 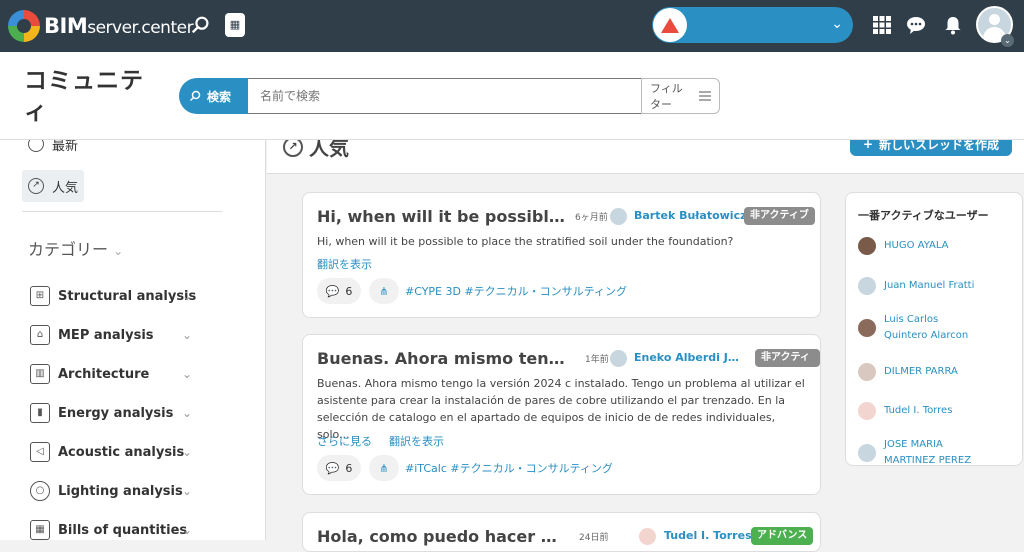 I want to click on project-icon, so click(x=670, y=25).